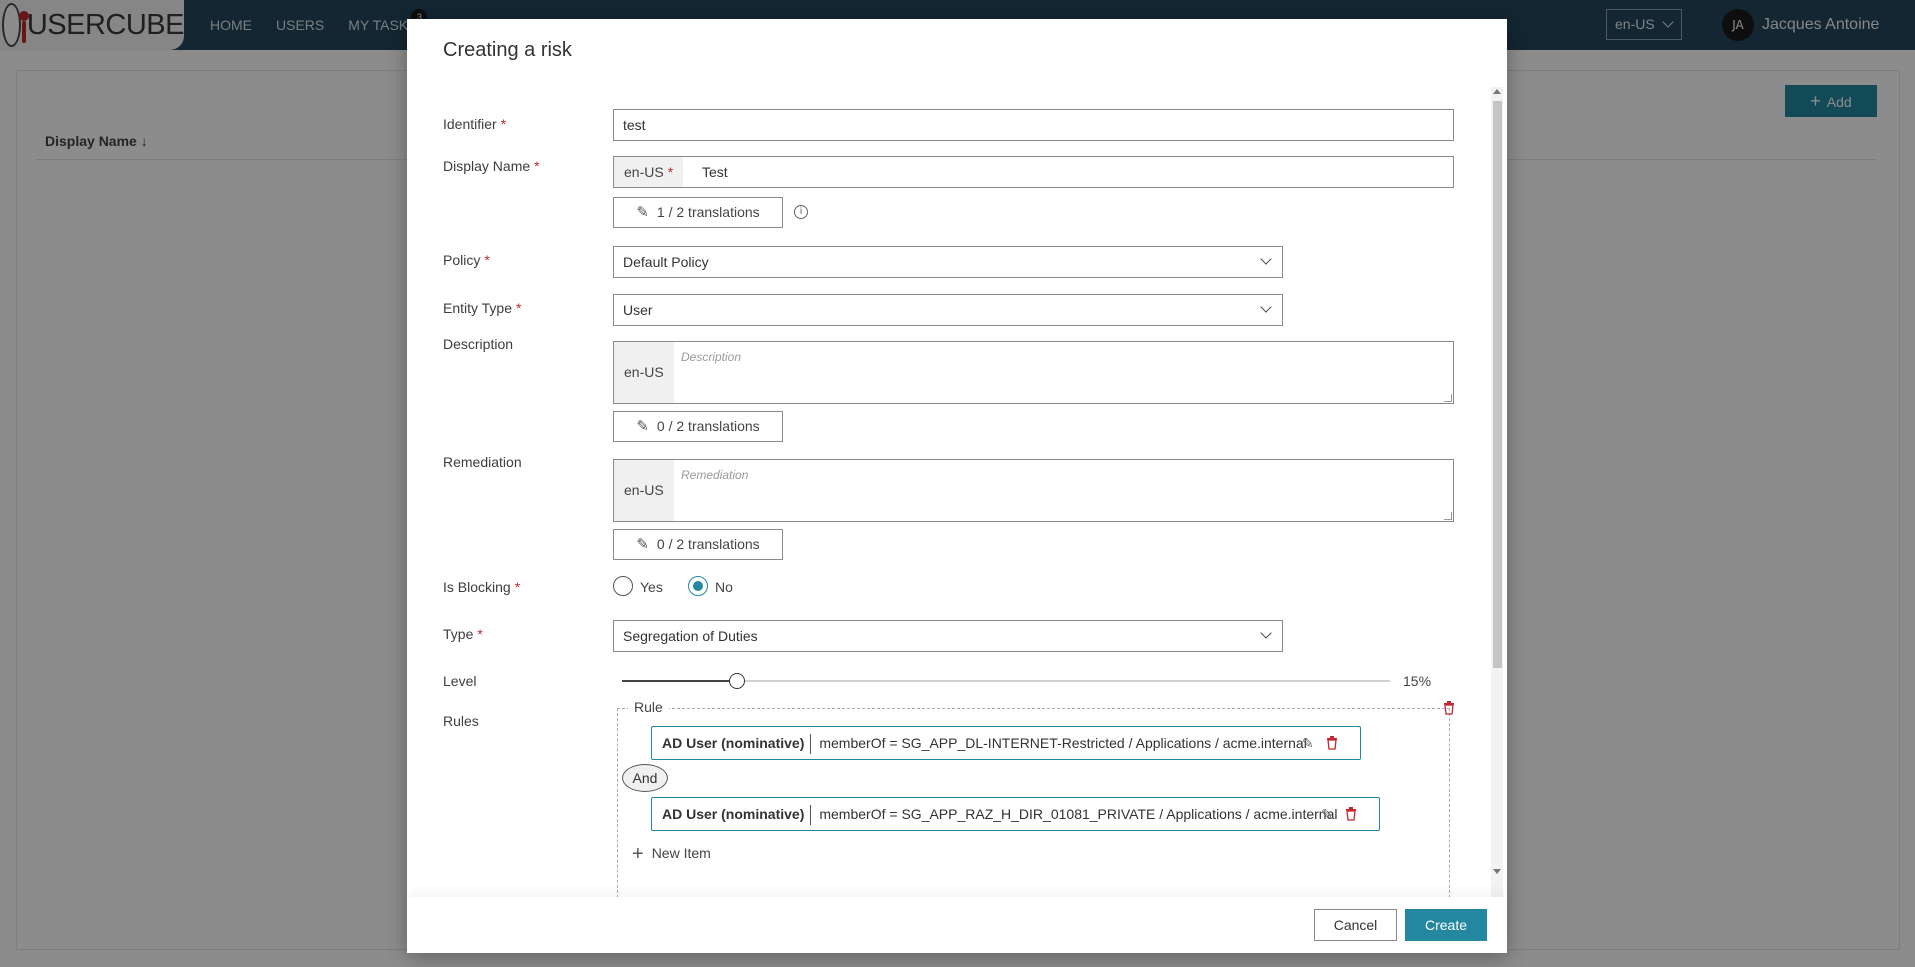  Describe the element at coordinates (957, 925) in the screenshot. I see `dialog-footer: Cancel Create` at that location.